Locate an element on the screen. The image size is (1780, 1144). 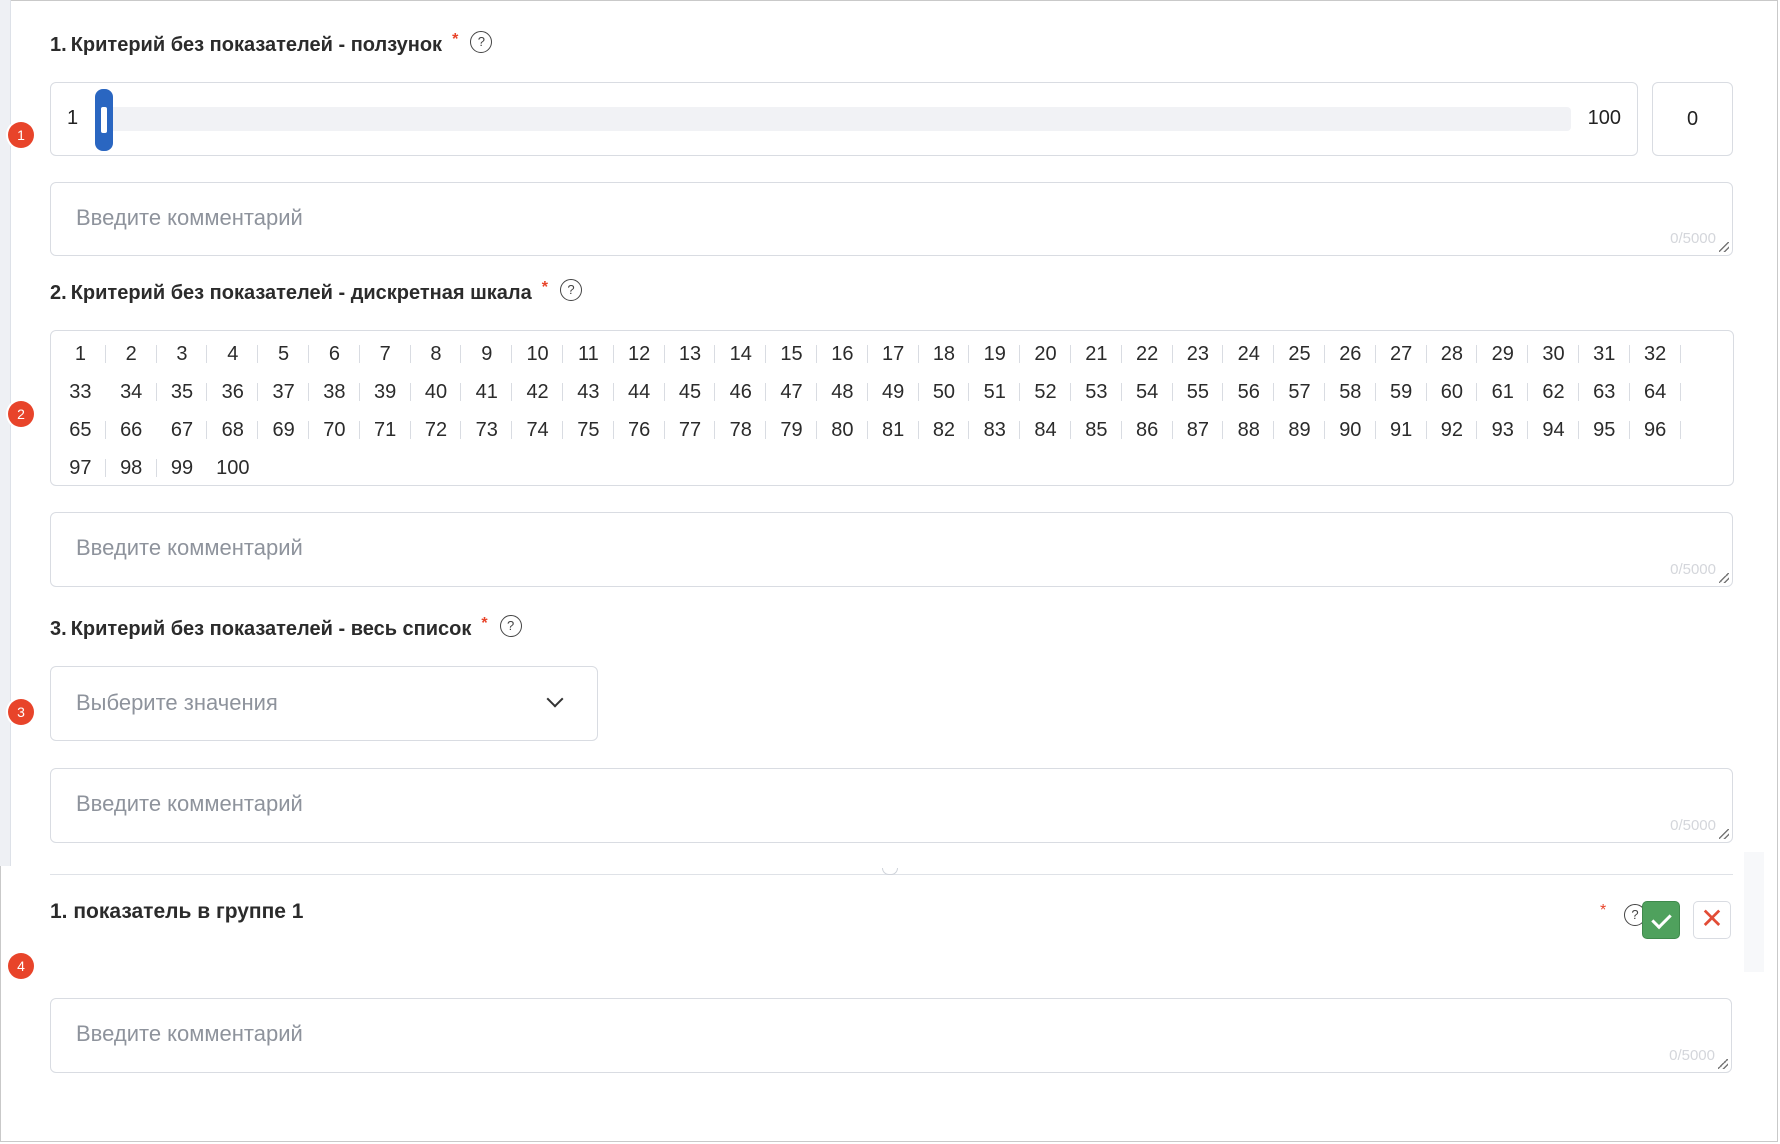
scale-option: 64 is located at coordinates (1655, 392).